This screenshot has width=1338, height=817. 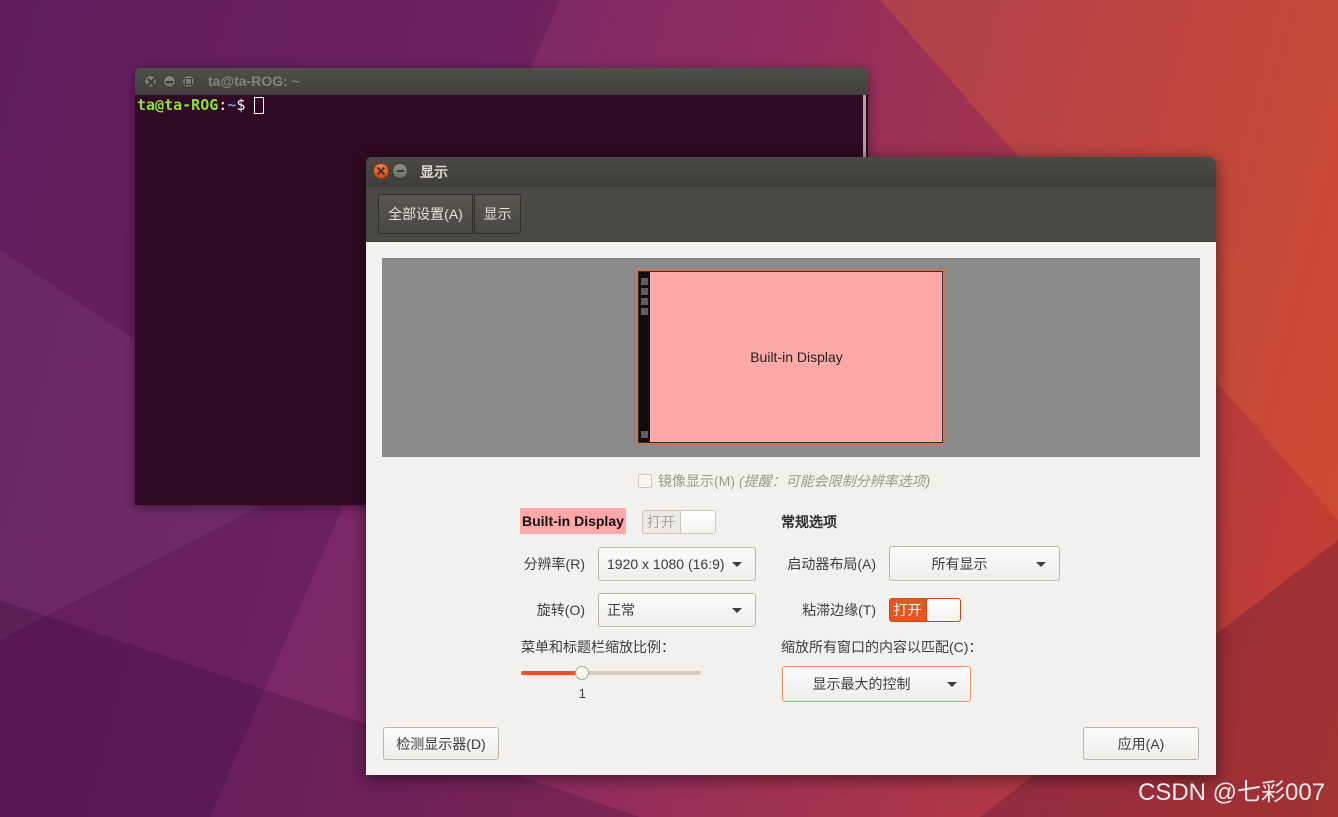 I want to click on sticky-edges-label: 粘滞边缘(T), so click(x=839, y=610).